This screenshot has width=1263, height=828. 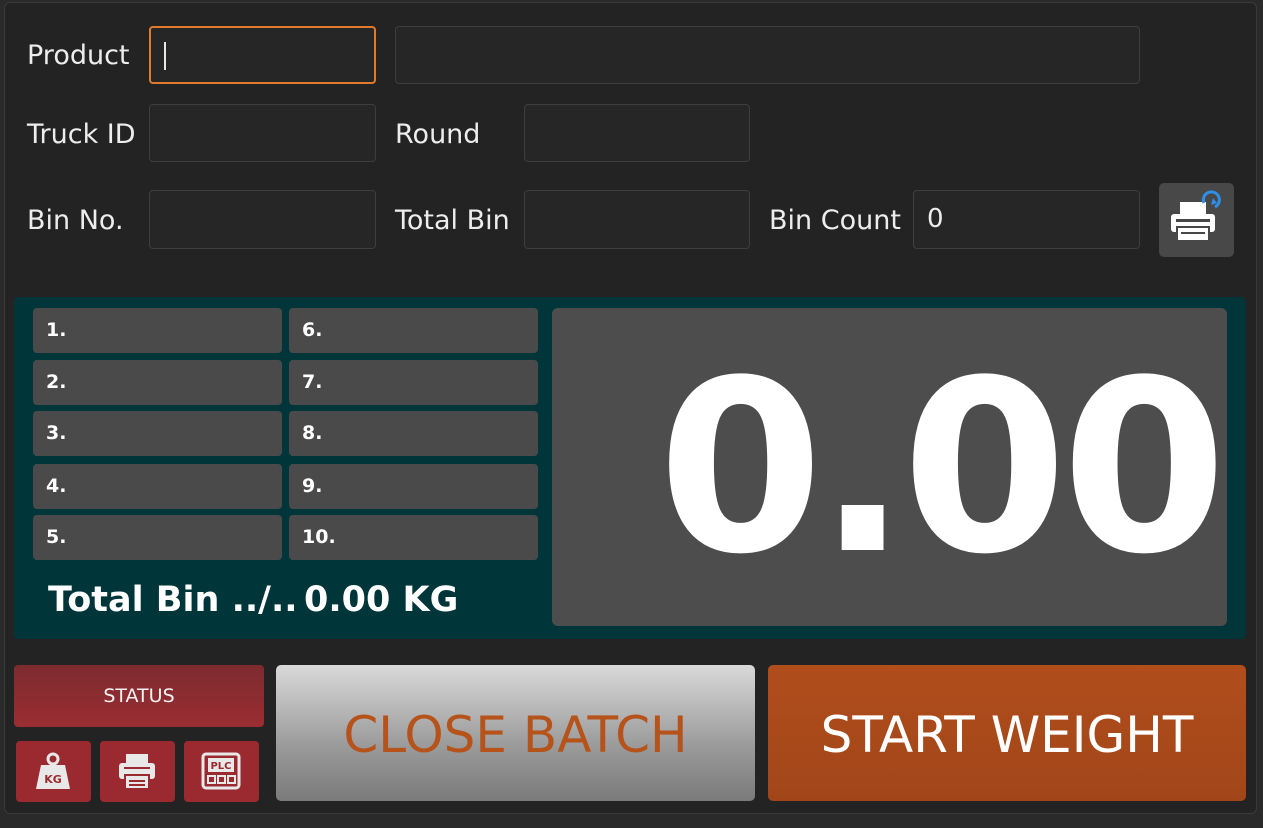 I want to click on kg-weight-icon: KG, so click(x=53, y=770).